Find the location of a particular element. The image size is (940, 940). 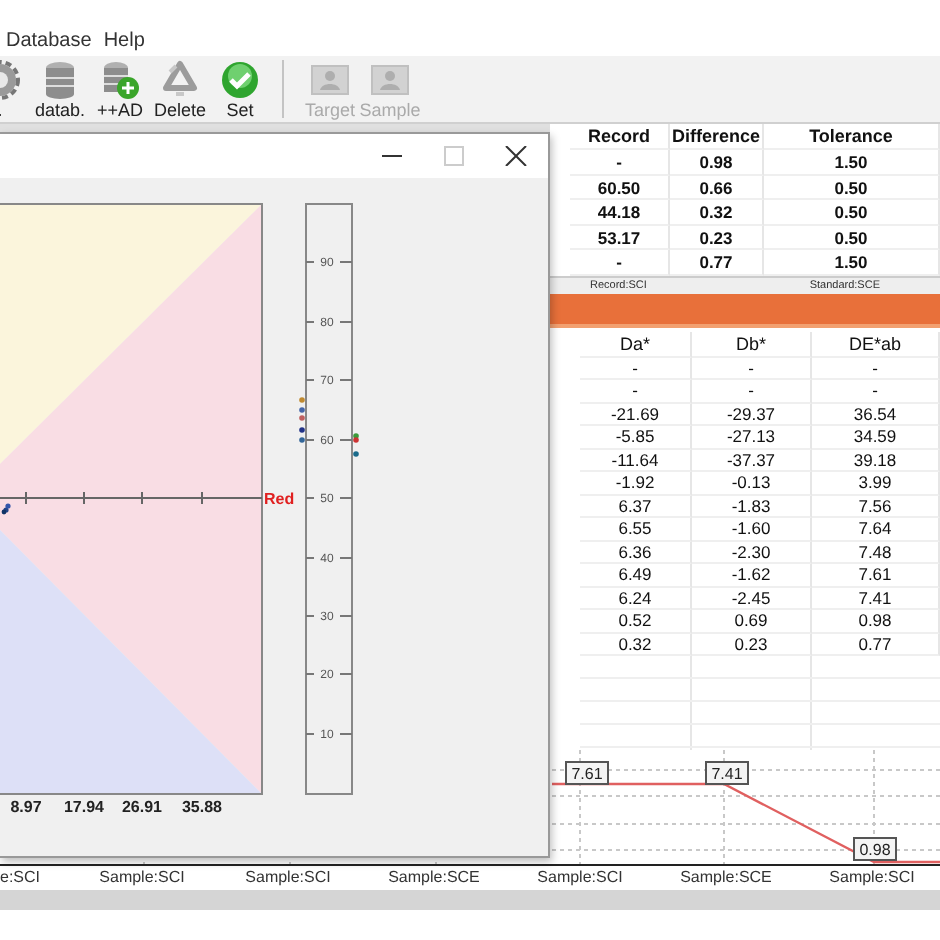

axis-label: e:SCI is located at coordinates (21, 878).